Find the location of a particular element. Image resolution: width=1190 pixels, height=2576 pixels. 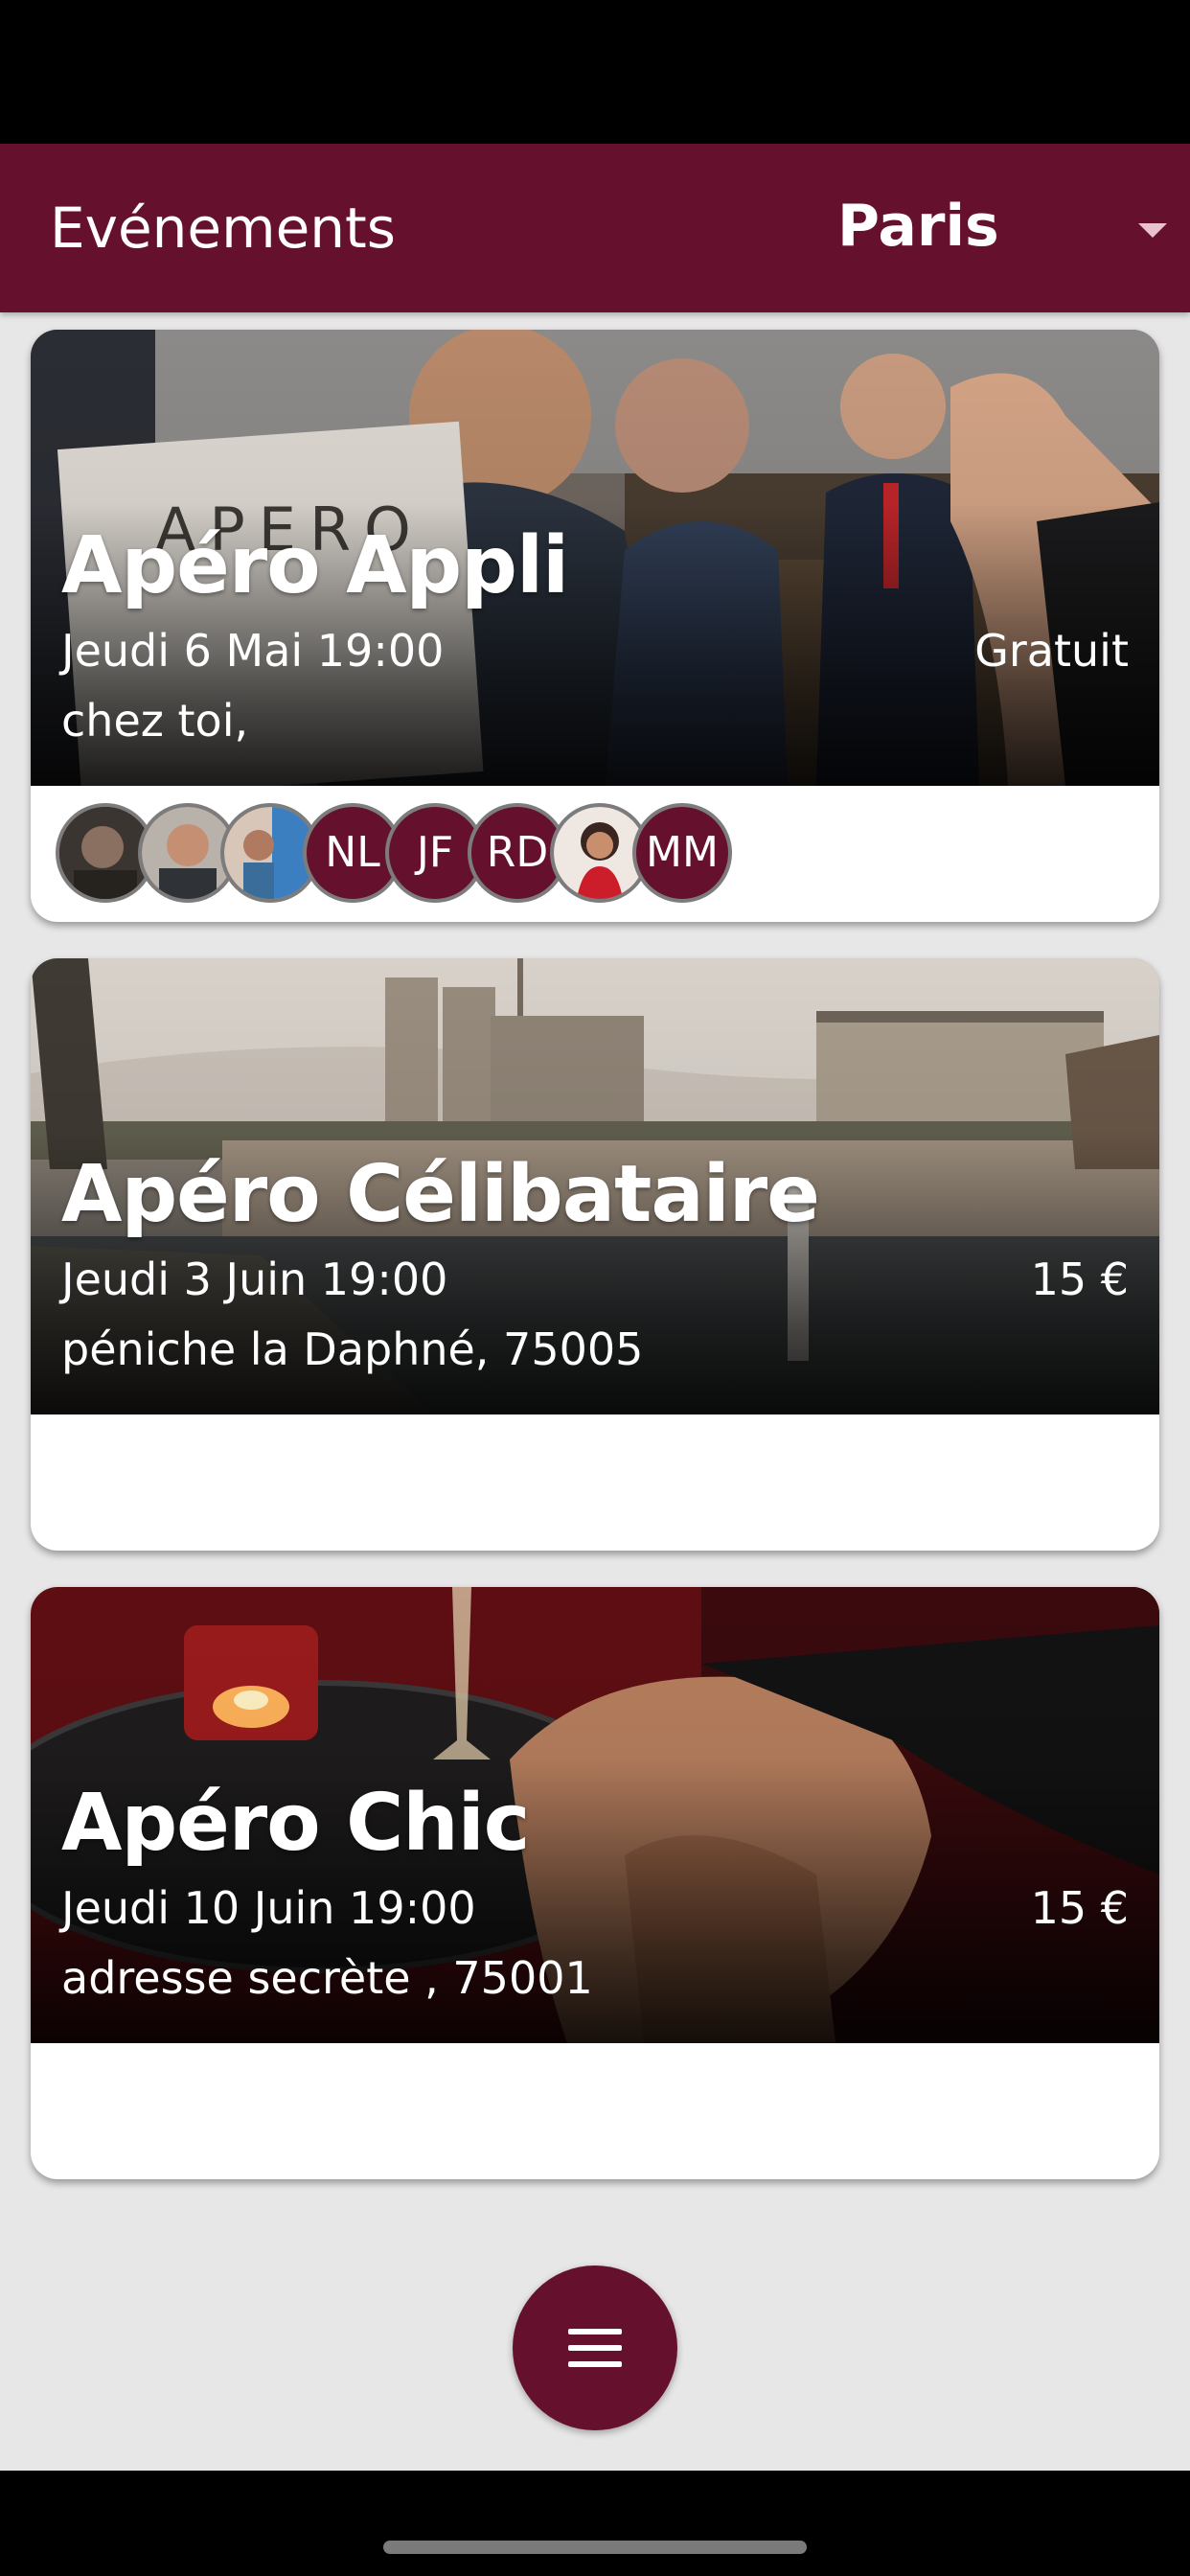

event-title: Apéro Appli is located at coordinates (315, 565).